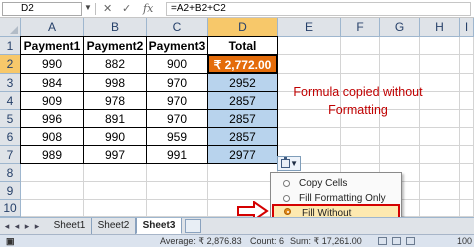 The image size is (474, 247). Describe the element at coordinates (37, 226) in the screenshot. I see `last-sheet-icon: ▸` at that location.